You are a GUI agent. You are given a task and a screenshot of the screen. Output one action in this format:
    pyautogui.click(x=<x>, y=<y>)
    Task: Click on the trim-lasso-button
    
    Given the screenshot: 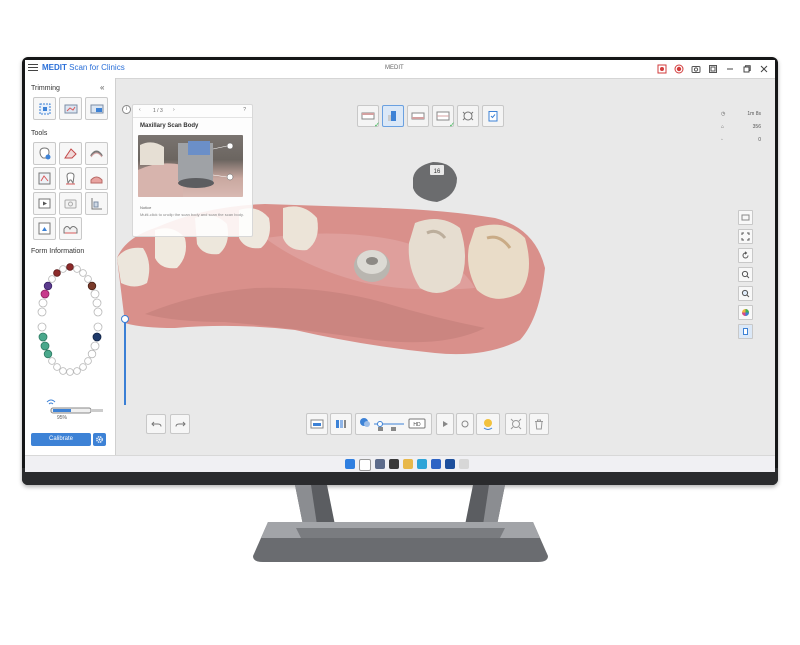 What is the action you would take?
    pyautogui.click(x=70, y=108)
    